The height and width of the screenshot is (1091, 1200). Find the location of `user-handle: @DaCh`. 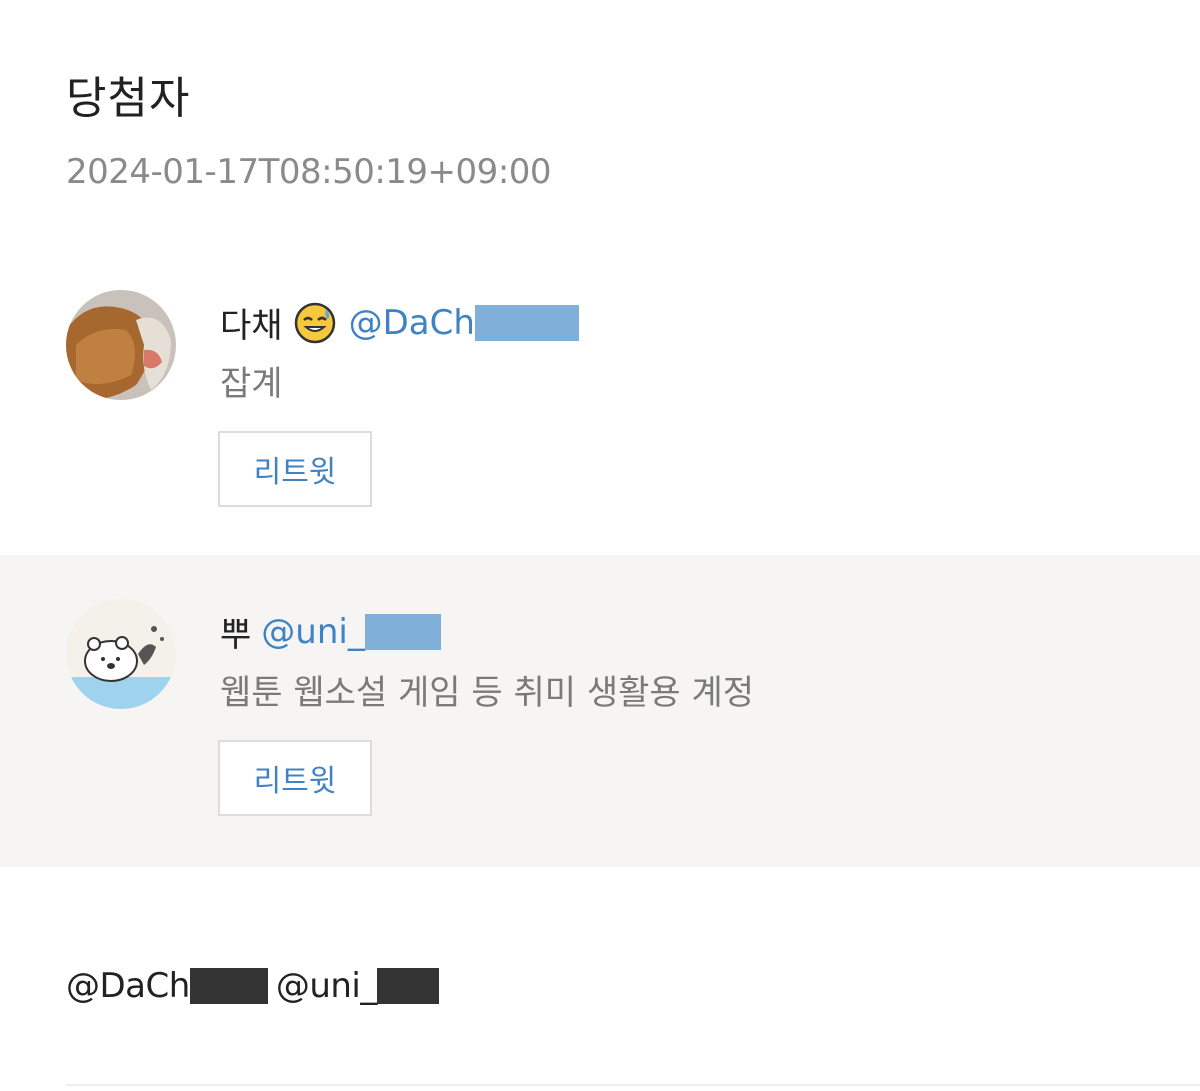

user-handle: @DaCh is located at coordinates (412, 323).